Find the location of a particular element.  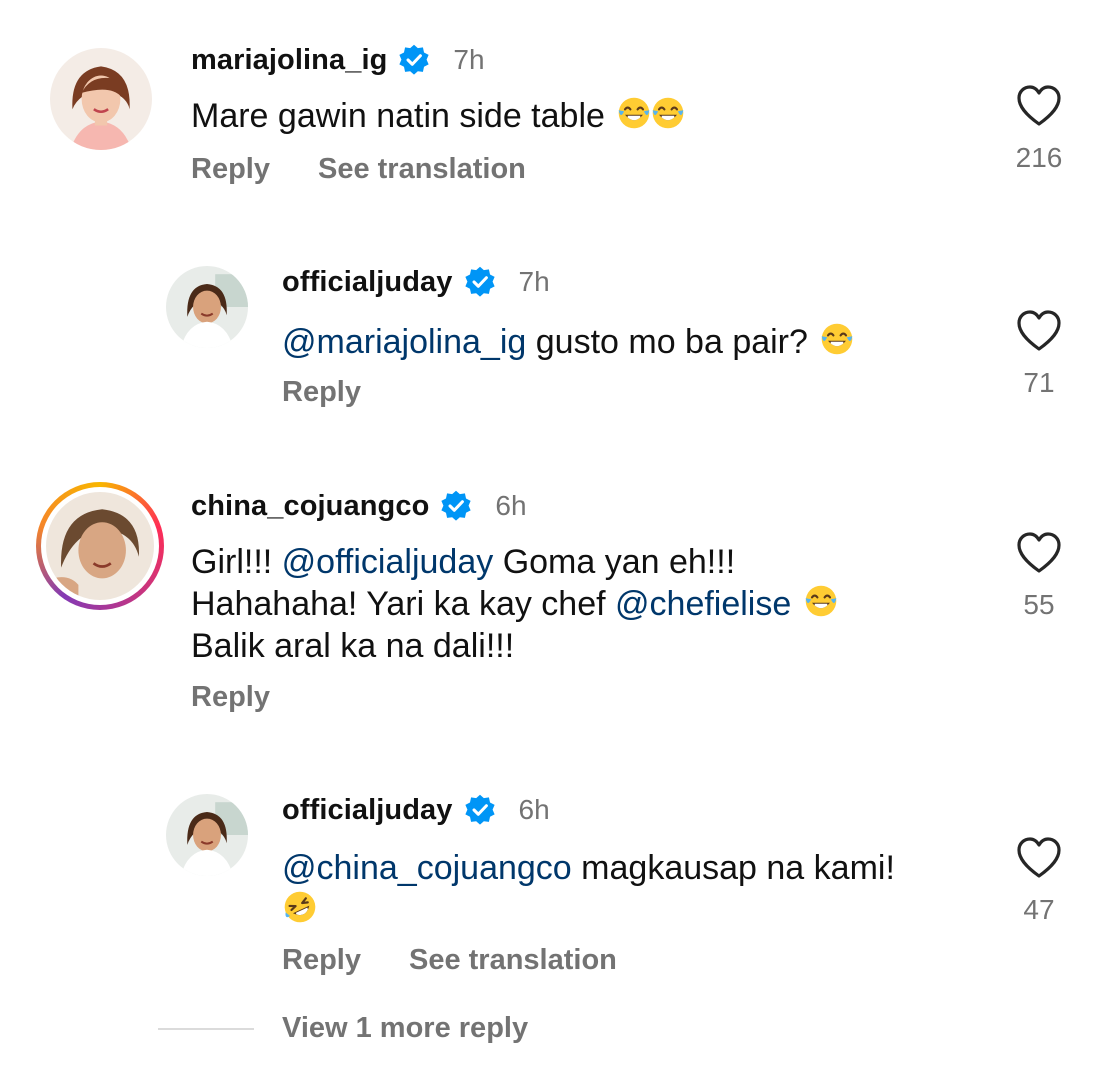

comment-text: Mare gawin natin side table is located at coordinates (438, 116).